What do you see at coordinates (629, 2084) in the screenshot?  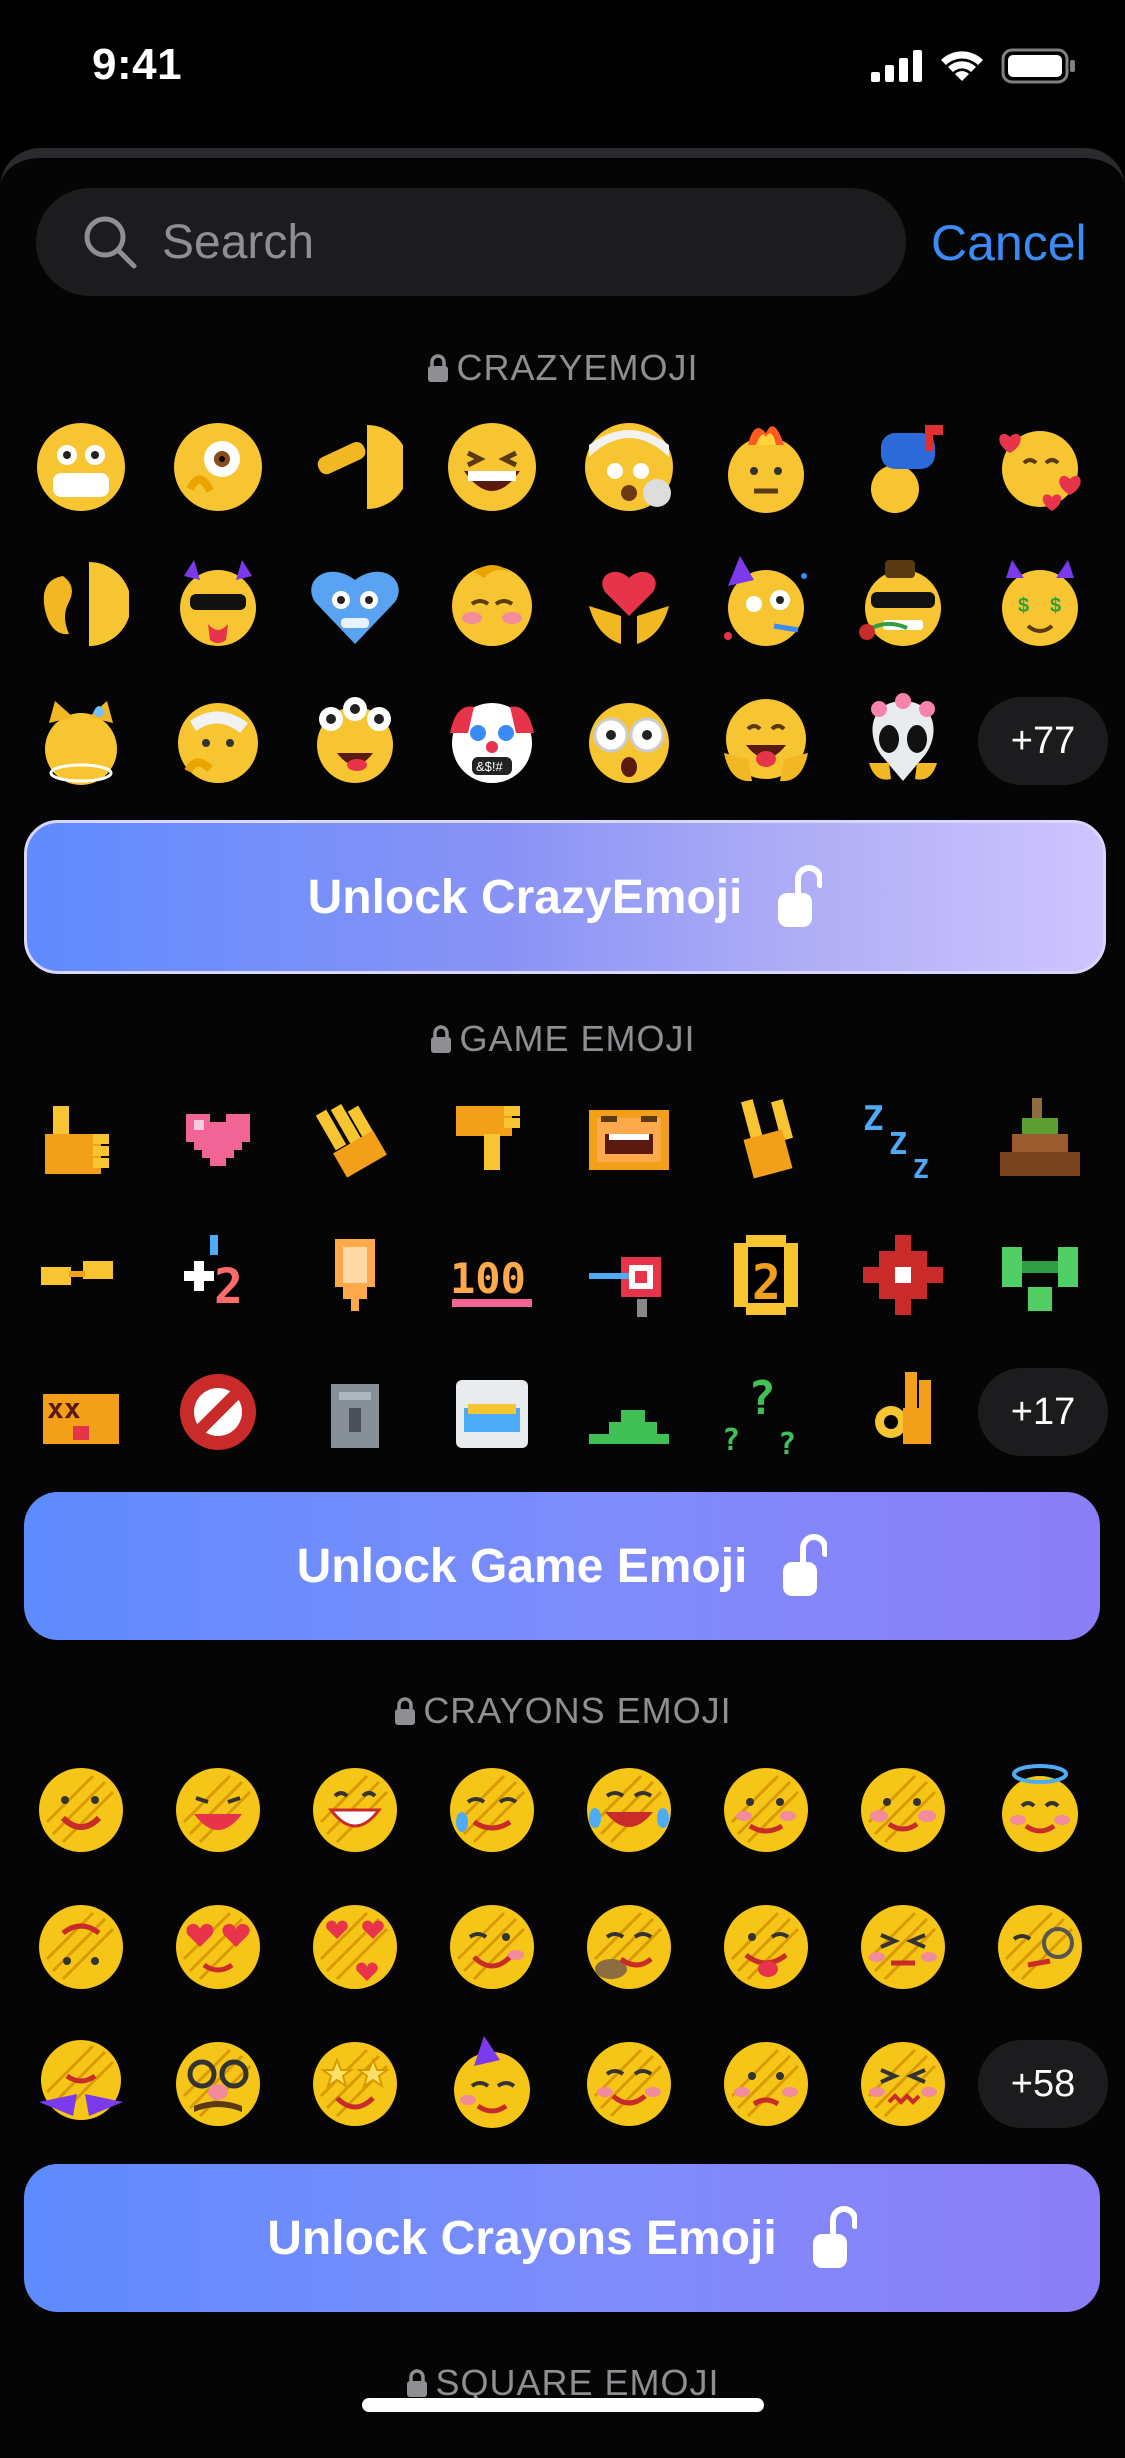 I see `crayon-happy` at bounding box center [629, 2084].